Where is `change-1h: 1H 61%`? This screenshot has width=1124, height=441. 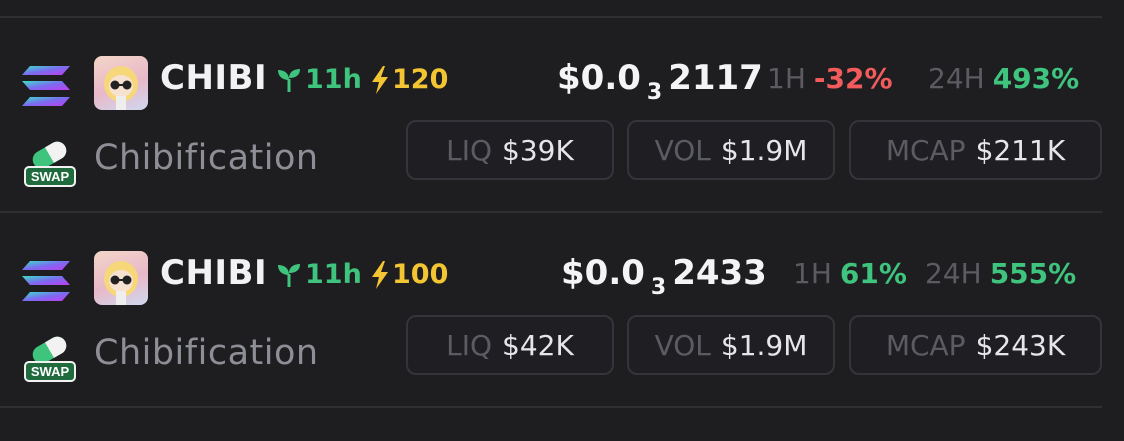 change-1h: 1H 61% is located at coordinates (850, 273).